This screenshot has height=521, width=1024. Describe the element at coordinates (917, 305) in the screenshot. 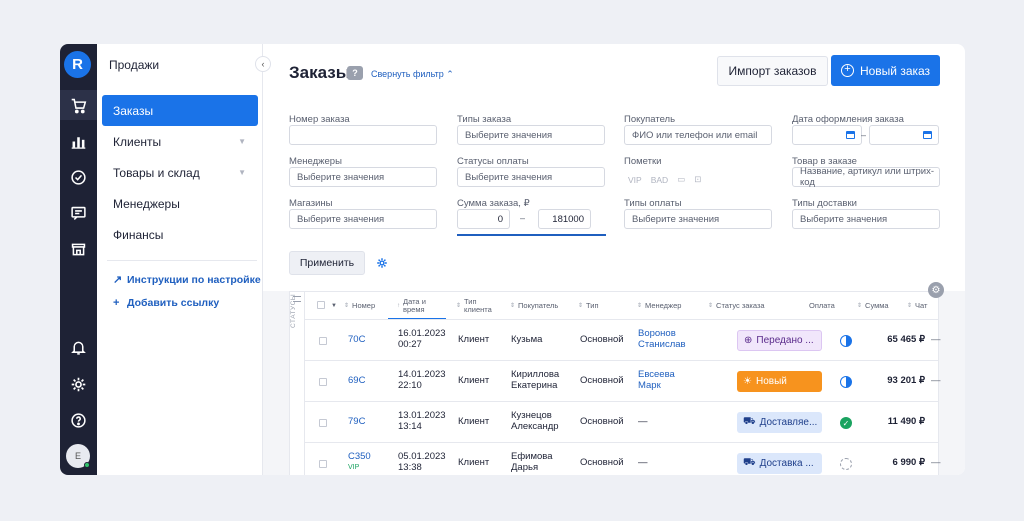

I see `column-chat: ⇕ Чат` at that location.